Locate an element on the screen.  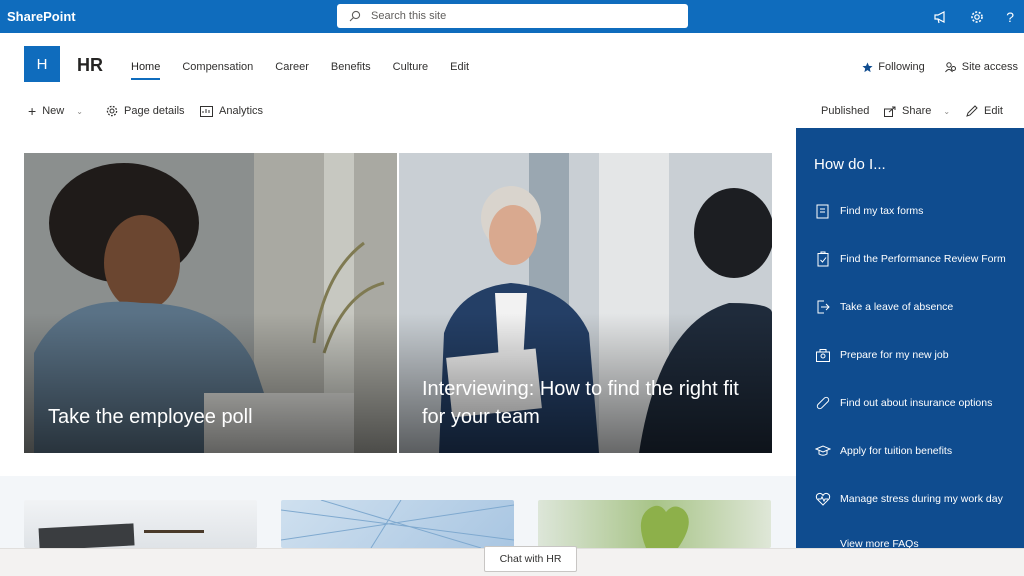
analytics-button: Analytics is located at coordinates (231, 111).